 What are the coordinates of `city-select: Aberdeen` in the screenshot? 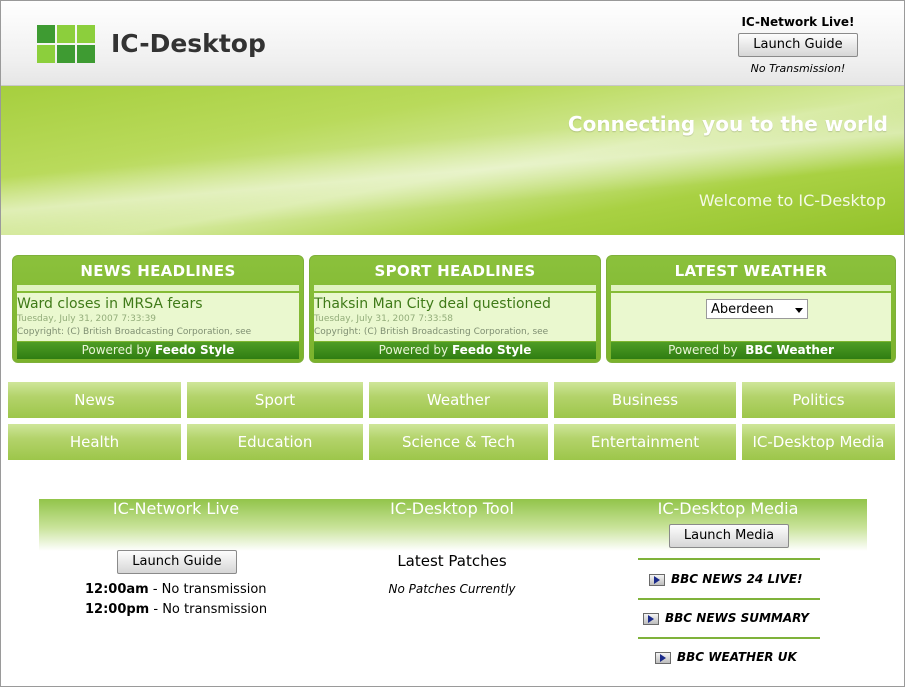 It's located at (757, 309).